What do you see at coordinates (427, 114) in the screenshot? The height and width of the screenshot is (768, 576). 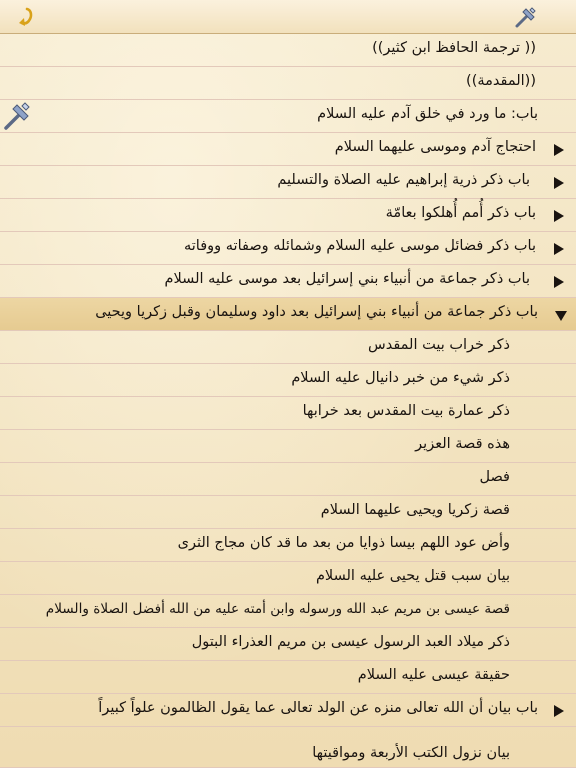 I see `list-item-label: باب: ما ورد في خلق آدم عليه السلام` at bounding box center [427, 114].